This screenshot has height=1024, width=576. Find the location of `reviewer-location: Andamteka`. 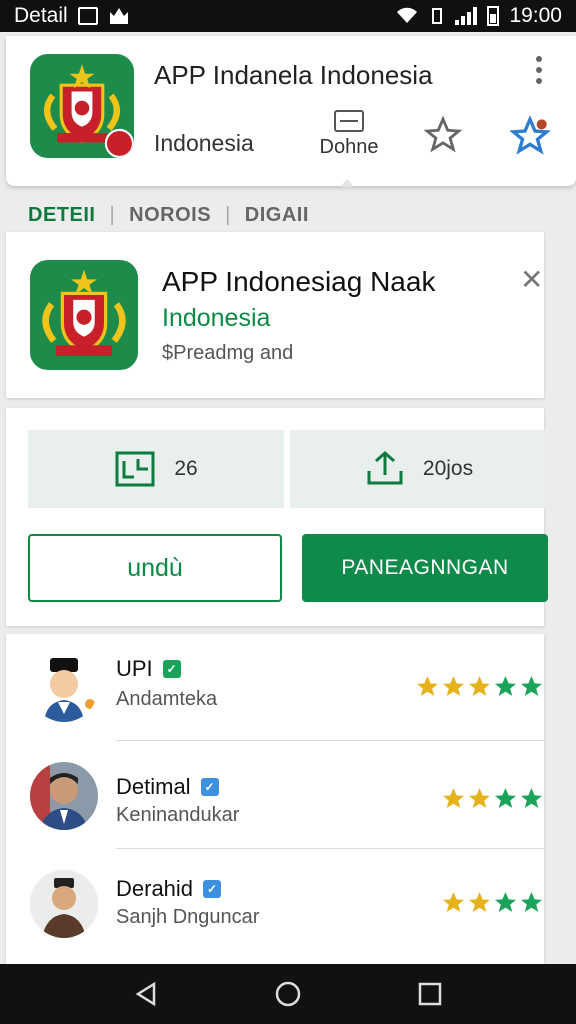

reviewer-location: Andamteka is located at coordinates (167, 699).